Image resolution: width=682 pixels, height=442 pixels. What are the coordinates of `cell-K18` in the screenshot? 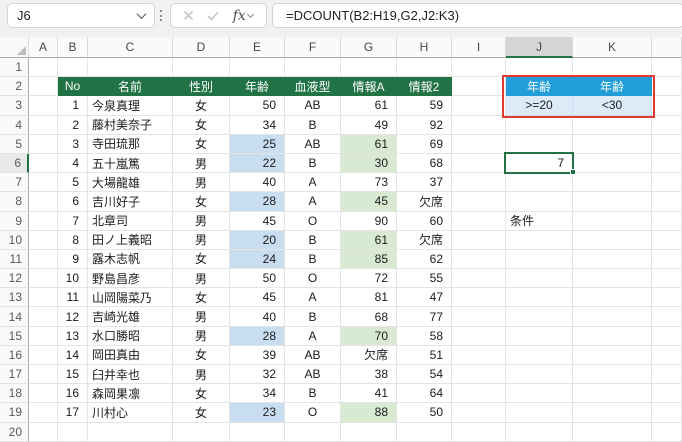 It's located at (612, 394).